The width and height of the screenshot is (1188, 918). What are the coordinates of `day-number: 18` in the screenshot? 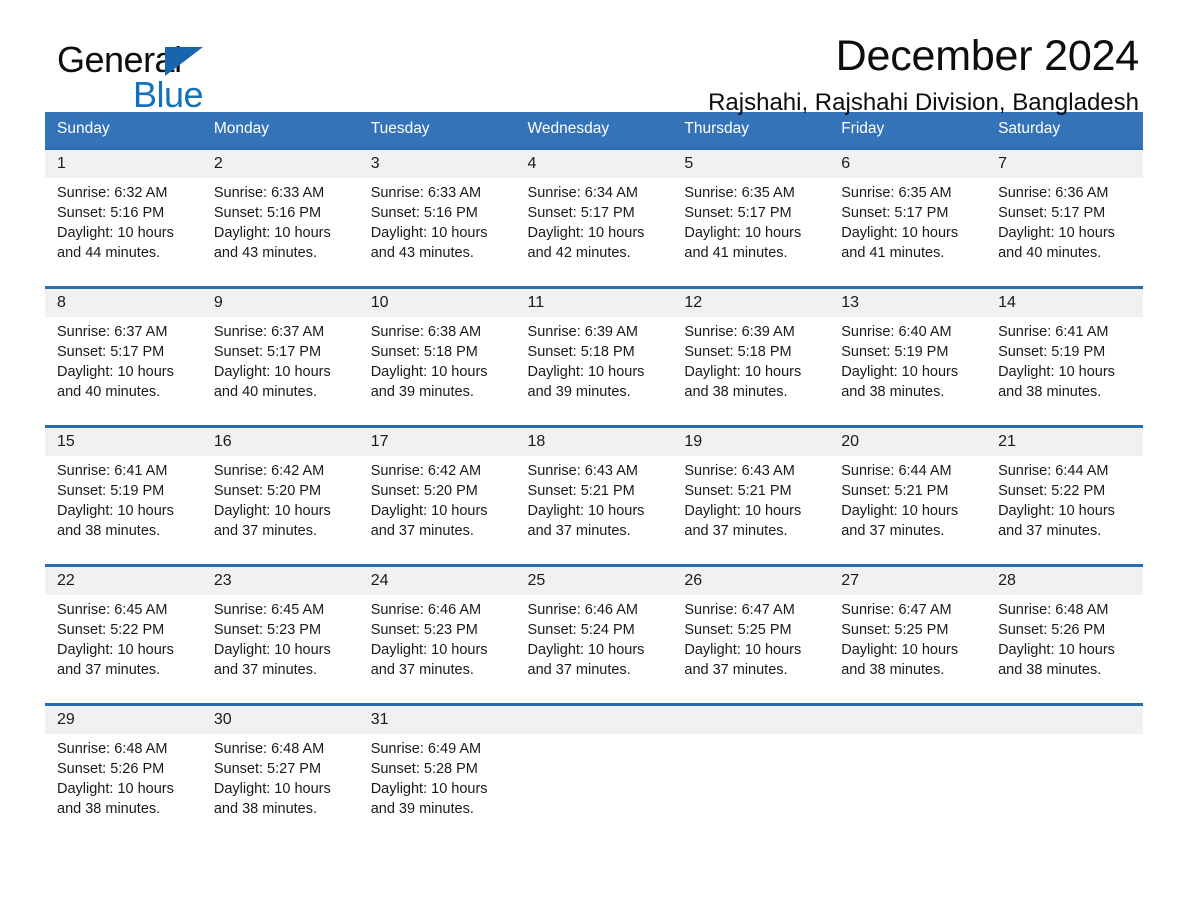 It's located at (594, 440).